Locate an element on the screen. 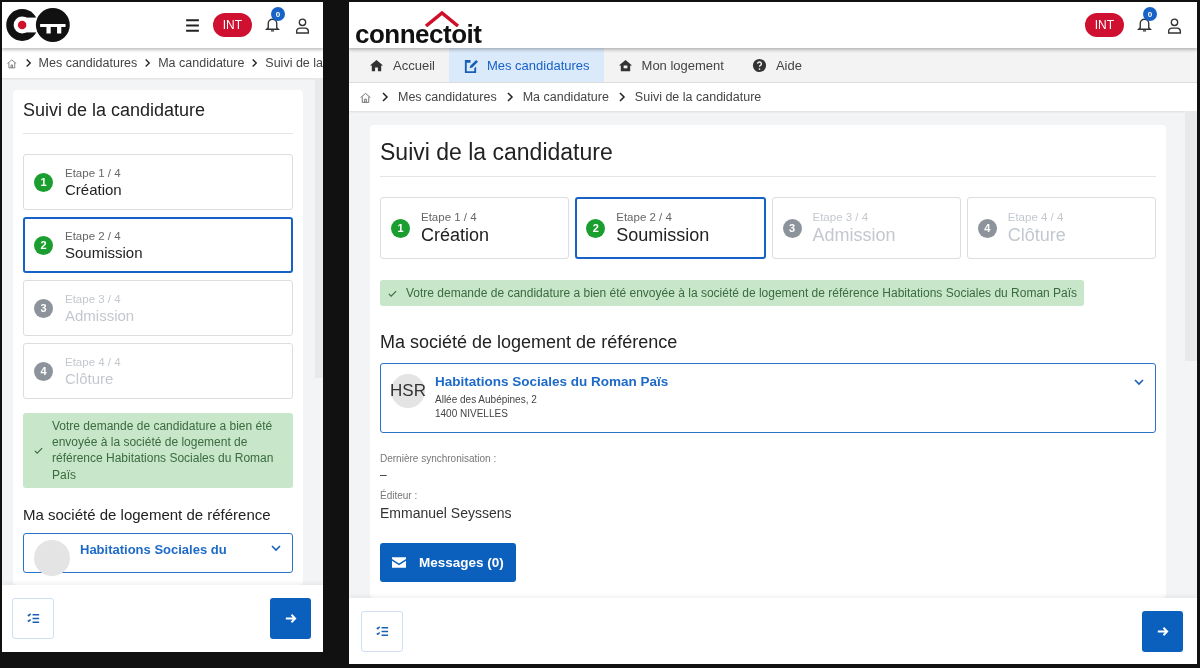 The width and height of the screenshot is (1200, 668). field-label: Éditeur : is located at coordinates (399, 496).